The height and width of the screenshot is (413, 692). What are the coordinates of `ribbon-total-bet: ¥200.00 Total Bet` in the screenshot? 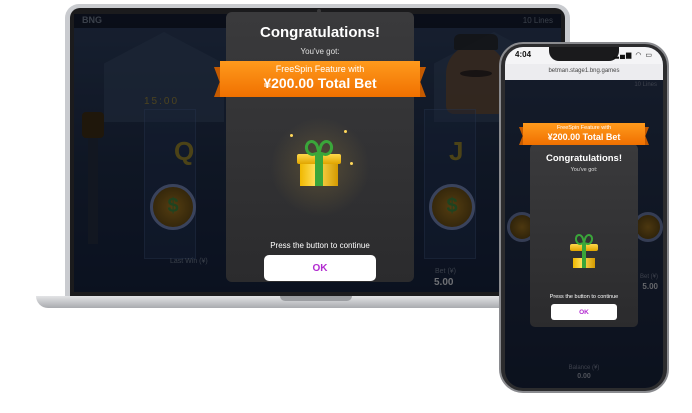 It's located at (320, 83).